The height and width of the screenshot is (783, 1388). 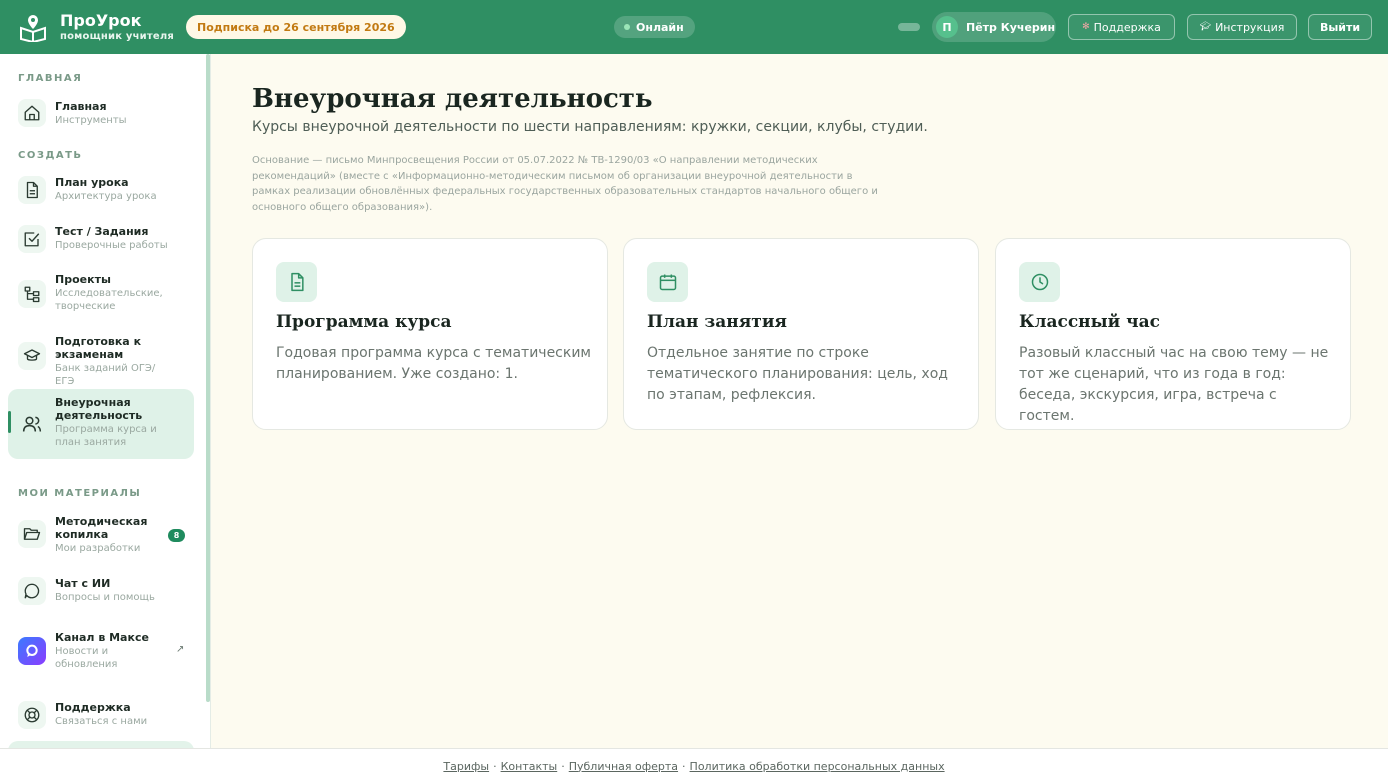 What do you see at coordinates (80, 493) in the screenshot?
I see `section-materials-heading: МОИ МАТЕРИАЛЫ` at bounding box center [80, 493].